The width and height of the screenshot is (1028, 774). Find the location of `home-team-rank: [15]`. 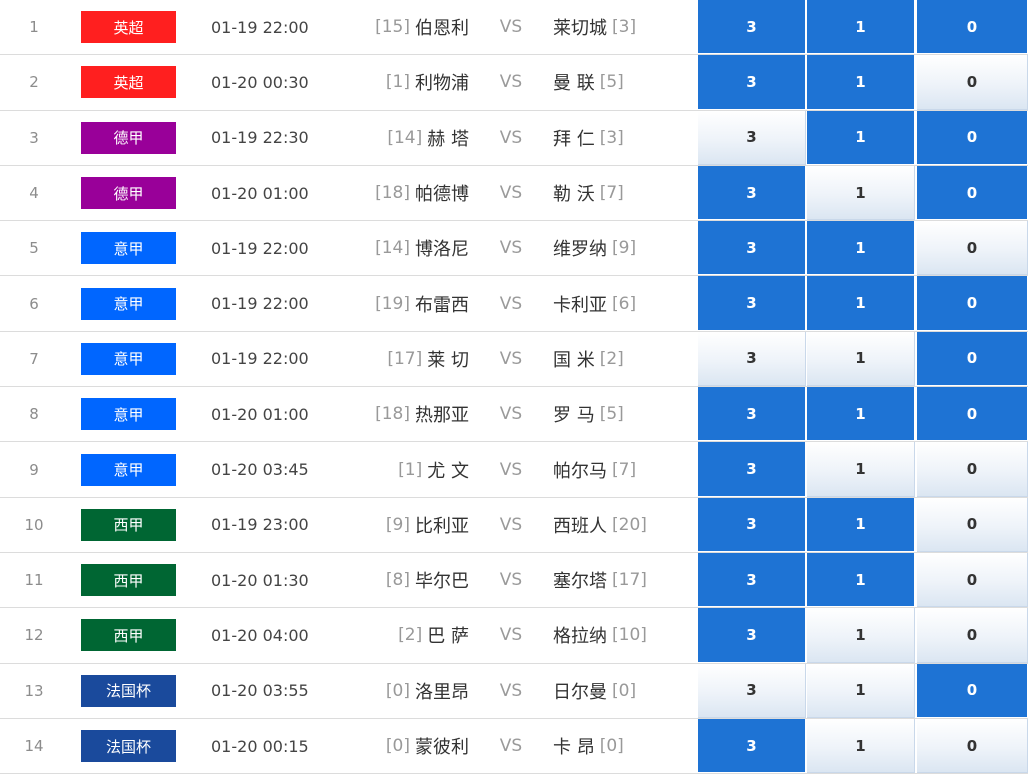

home-team-rank: [15] is located at coordinates (392, 27).